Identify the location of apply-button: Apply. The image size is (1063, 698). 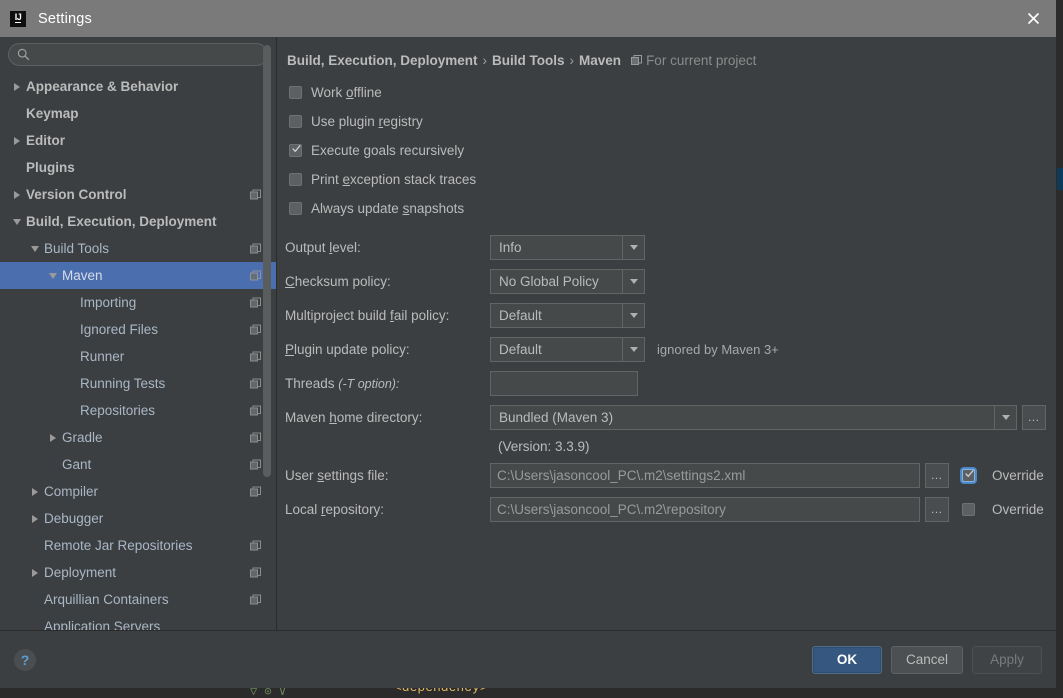
(1007, 659).